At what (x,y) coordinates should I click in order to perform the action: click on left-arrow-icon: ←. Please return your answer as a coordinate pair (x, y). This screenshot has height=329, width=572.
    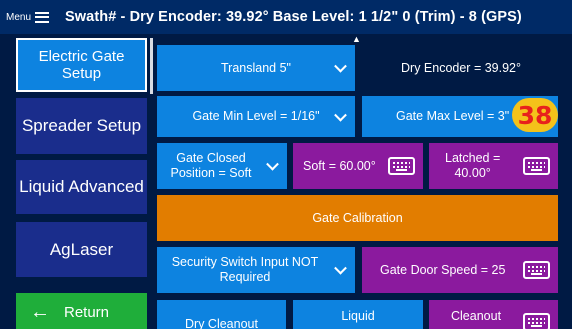
    Looking at the image, I should click on (40, 311).